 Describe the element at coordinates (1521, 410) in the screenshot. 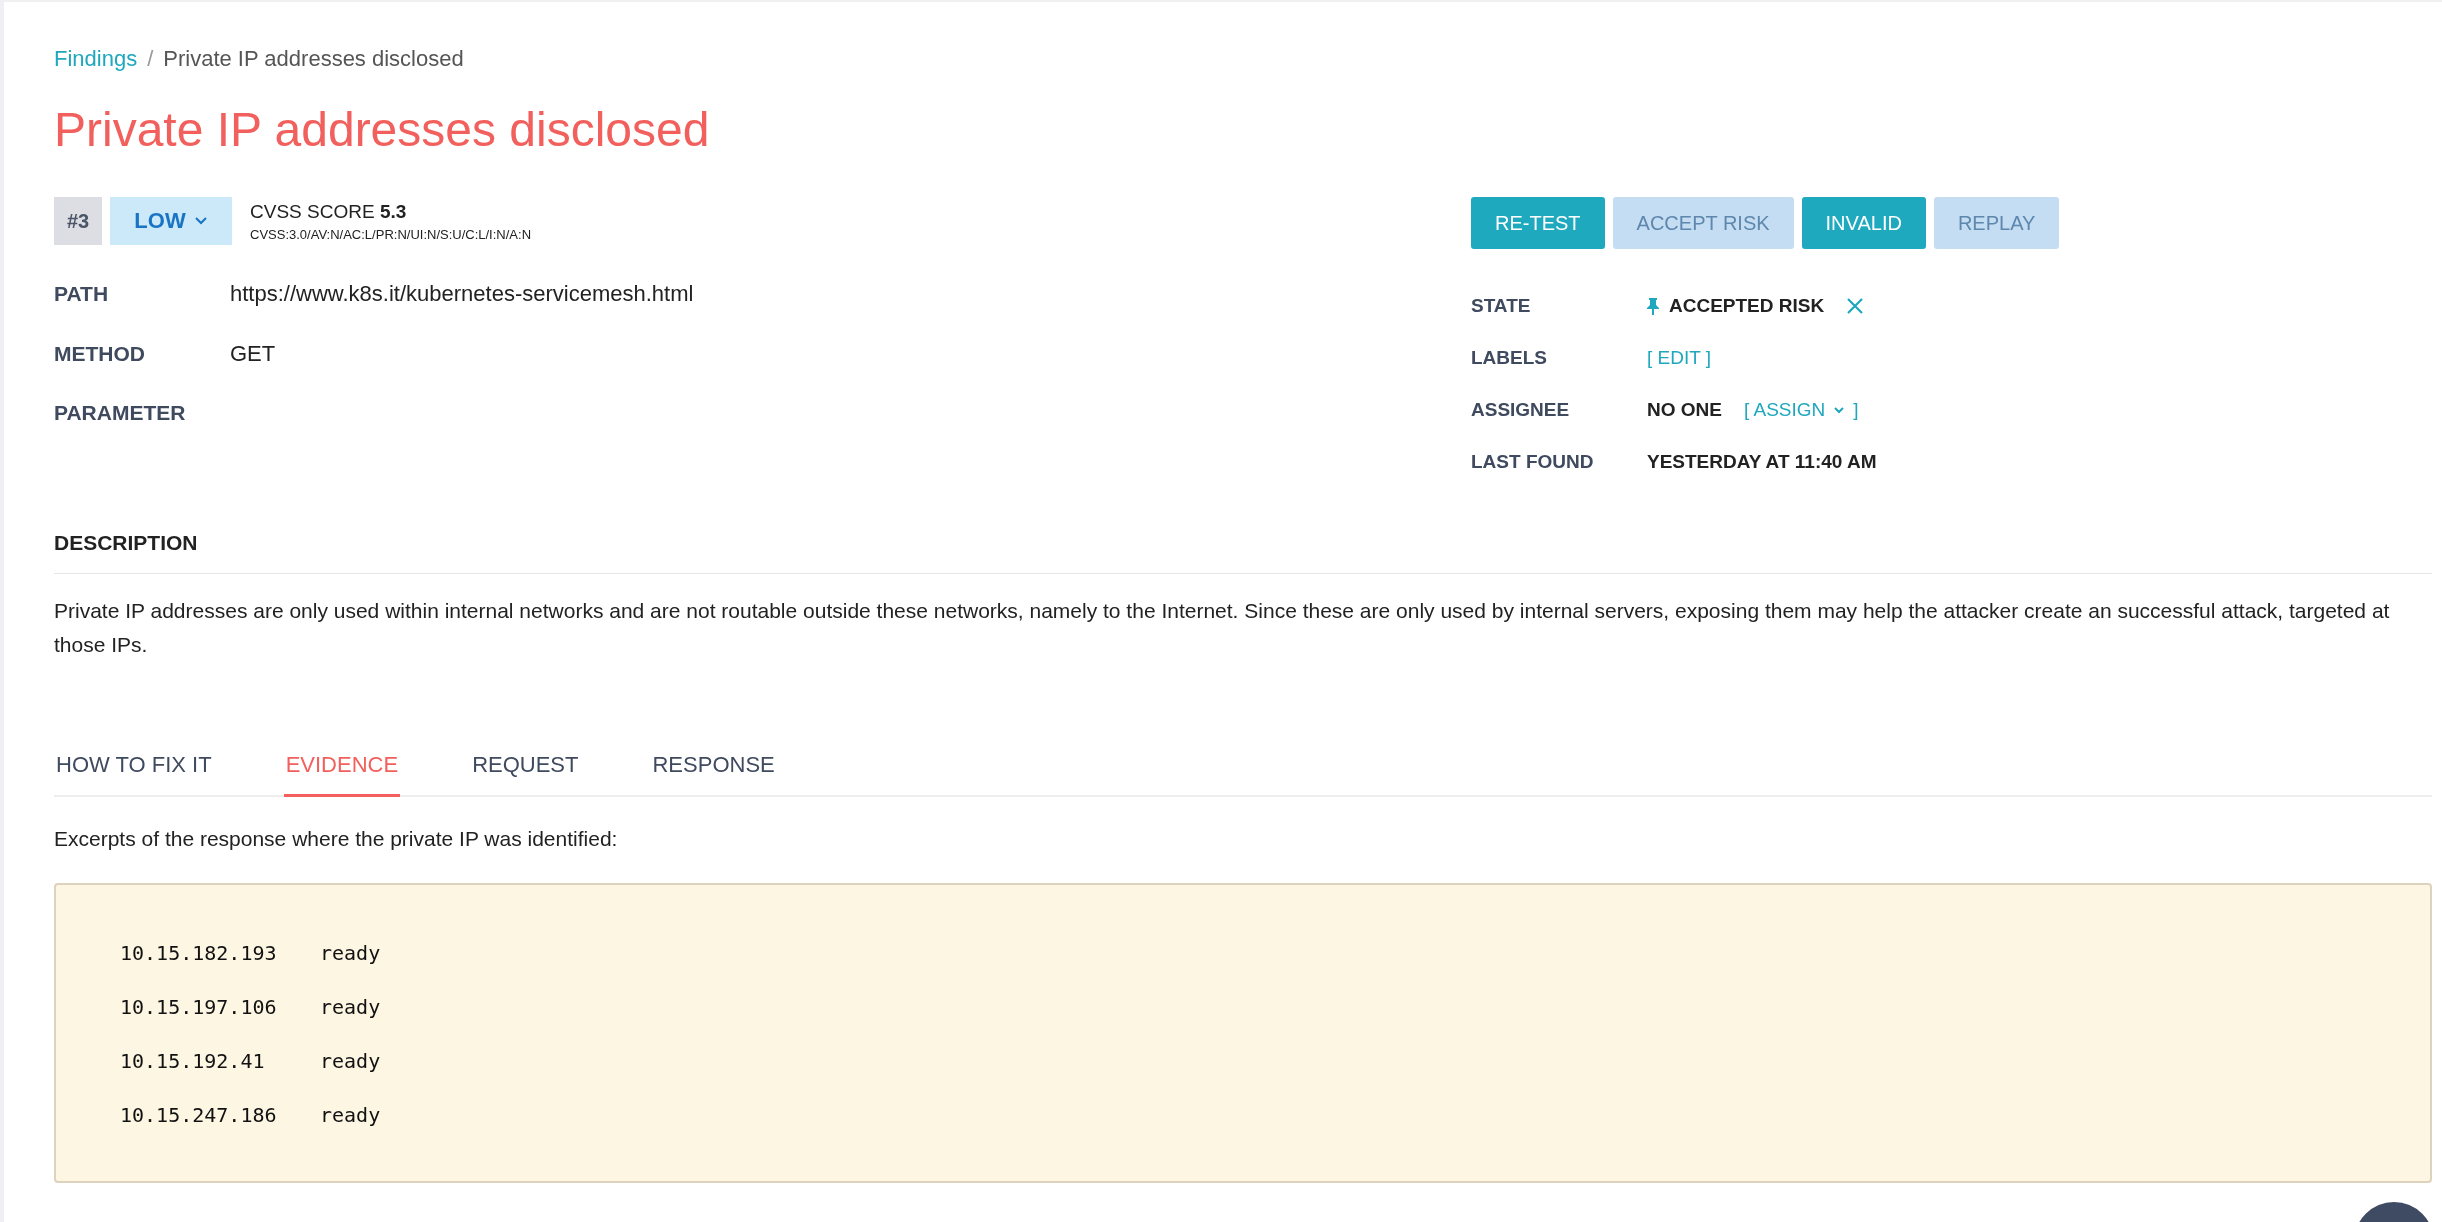

I see `field-label: ASSIGNEE` at that location.